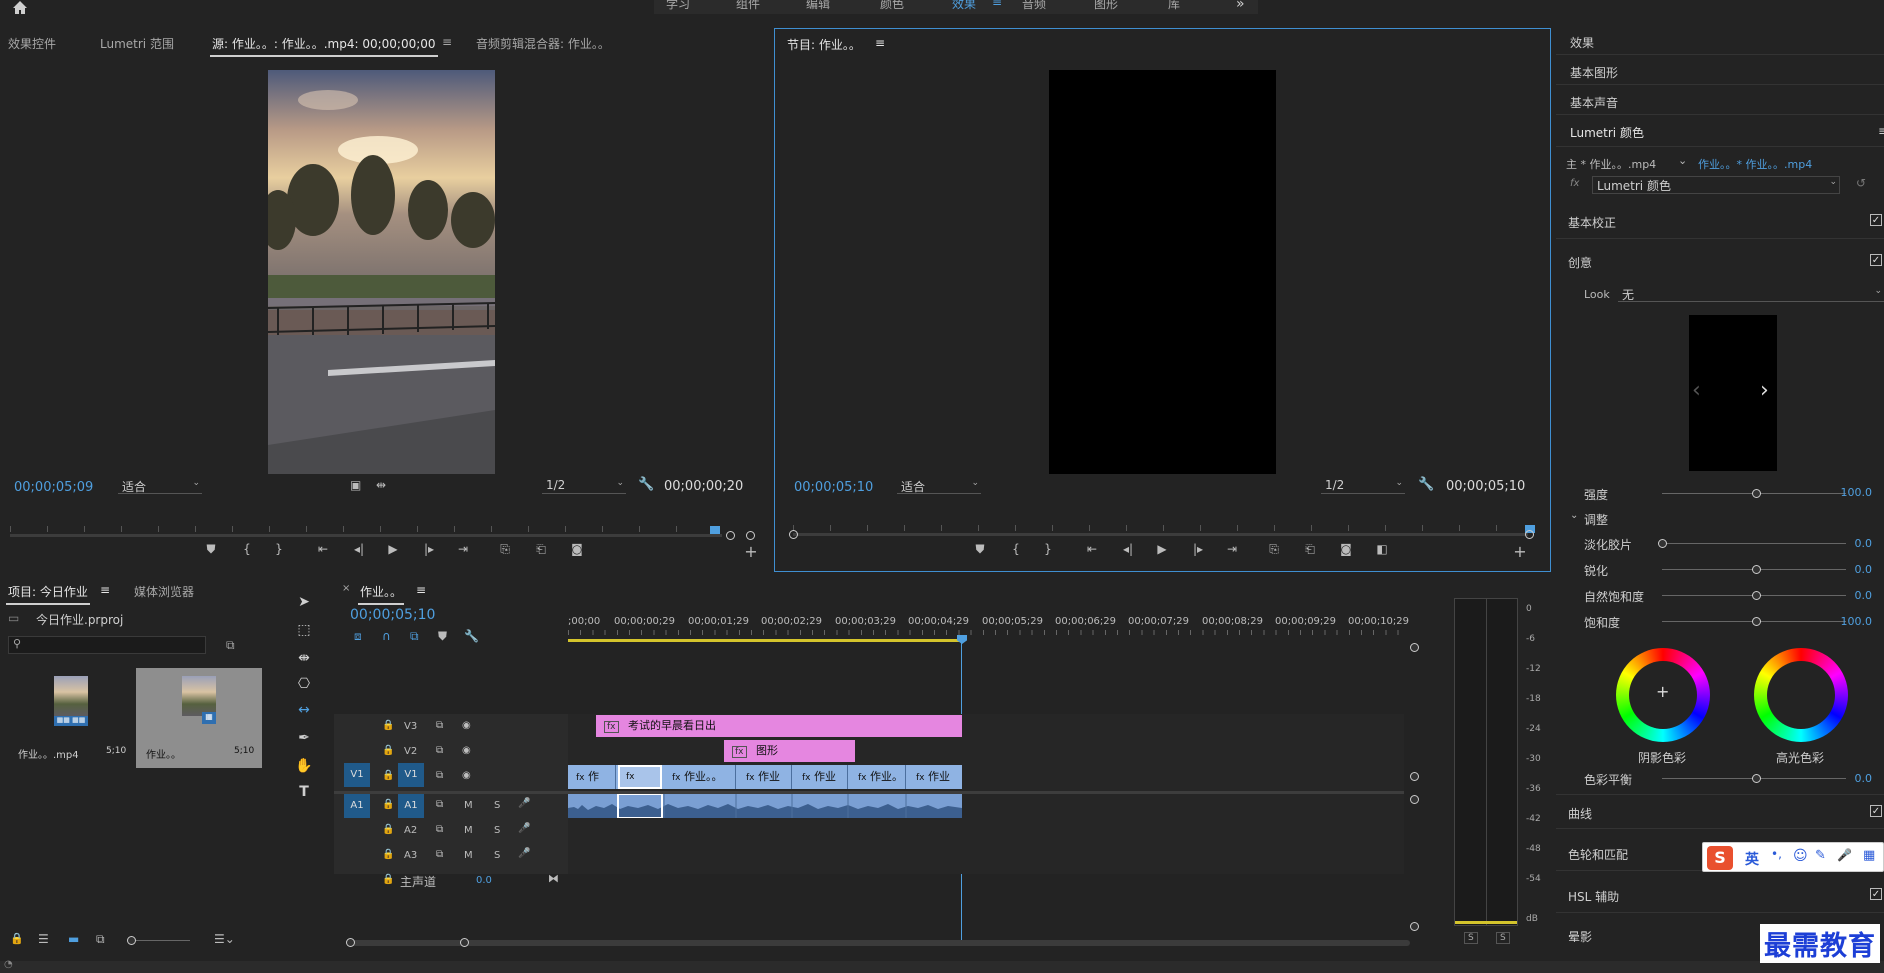  What do you see at coordinates (392, 615) in the screenshot?
I see `timeline-timecode: 00;00;05;10` at bounding box center [392, 615].